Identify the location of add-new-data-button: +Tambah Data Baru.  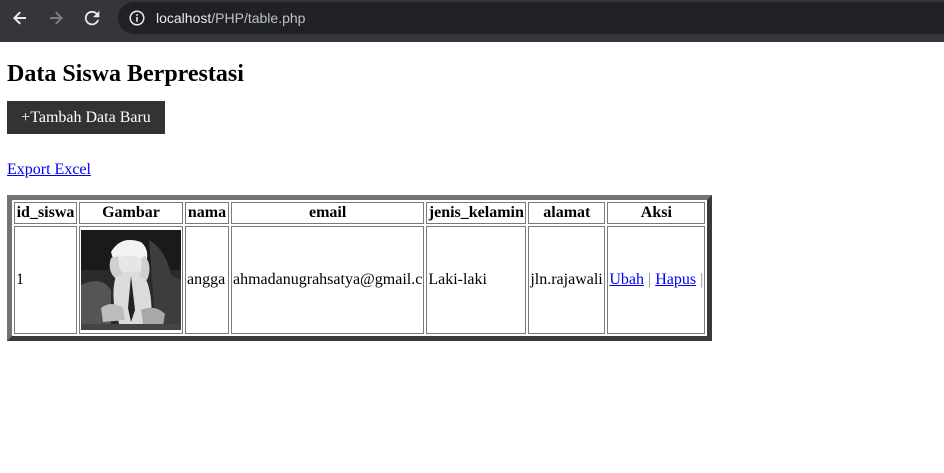
(86, 117).